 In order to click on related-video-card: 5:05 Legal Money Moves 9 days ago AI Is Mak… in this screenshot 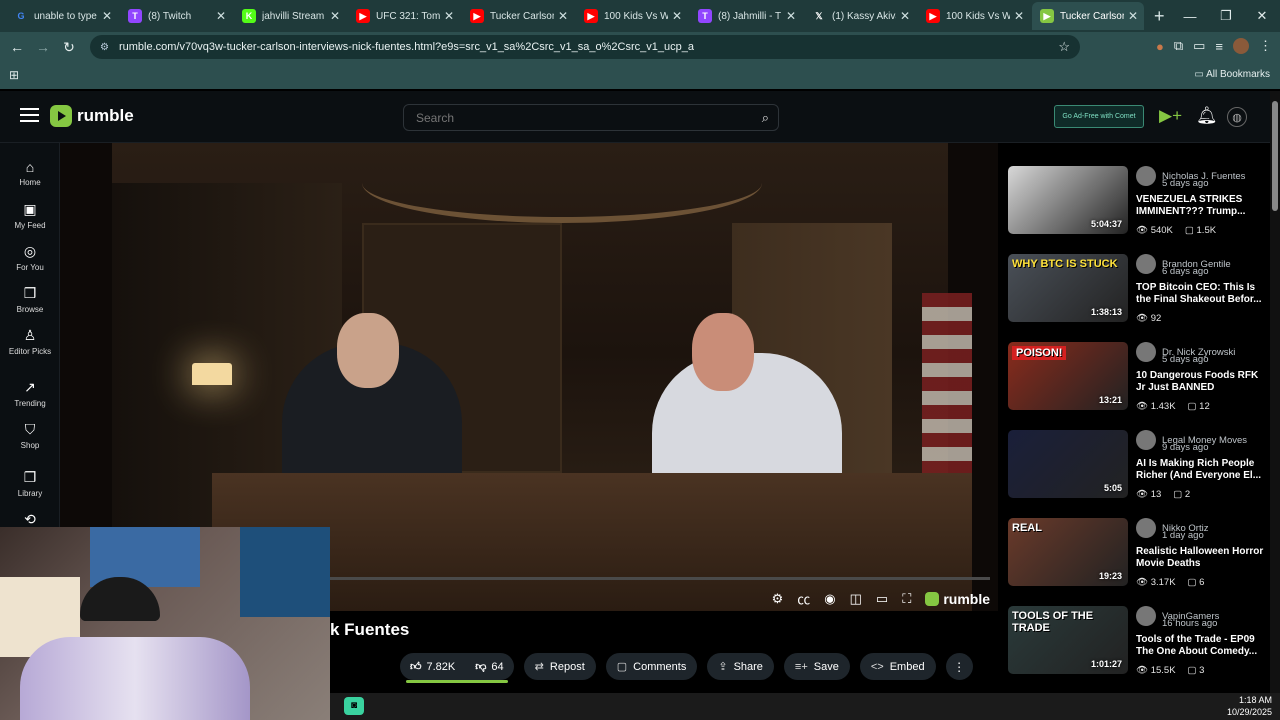, I will do `click(1135, 470)`.